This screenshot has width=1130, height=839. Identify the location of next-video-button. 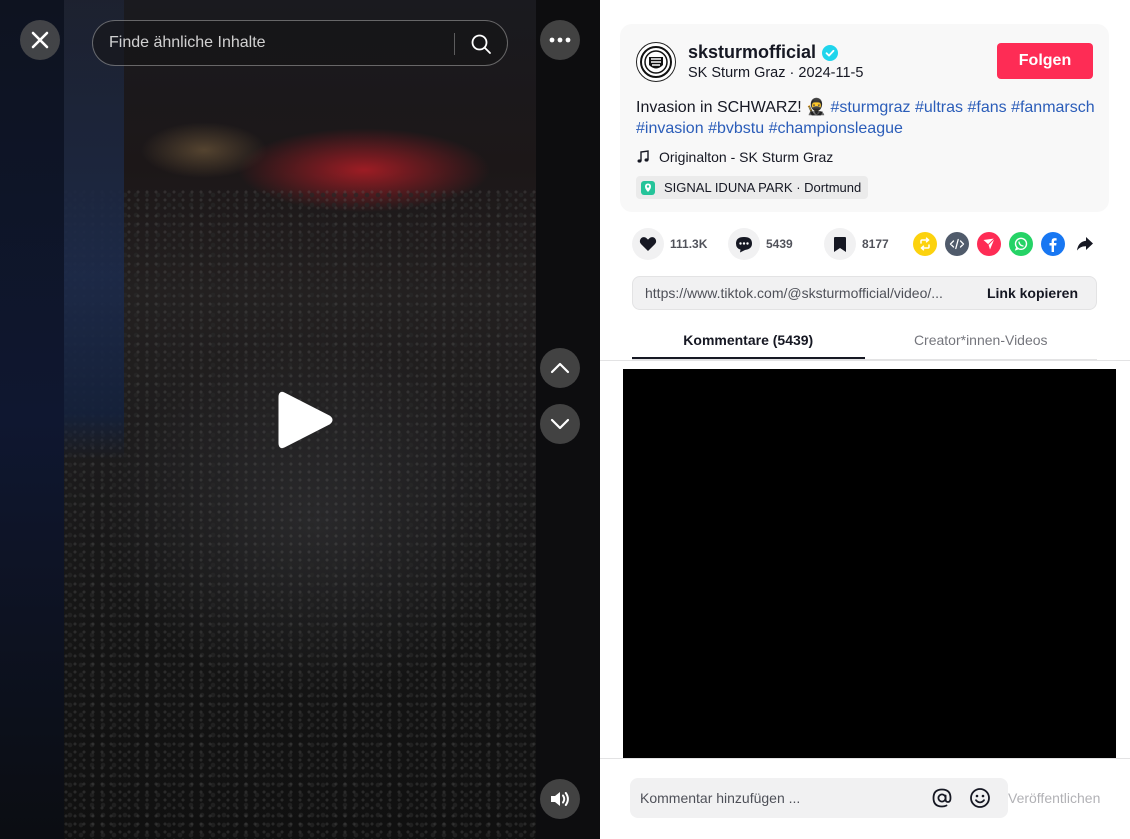
(560, 424).